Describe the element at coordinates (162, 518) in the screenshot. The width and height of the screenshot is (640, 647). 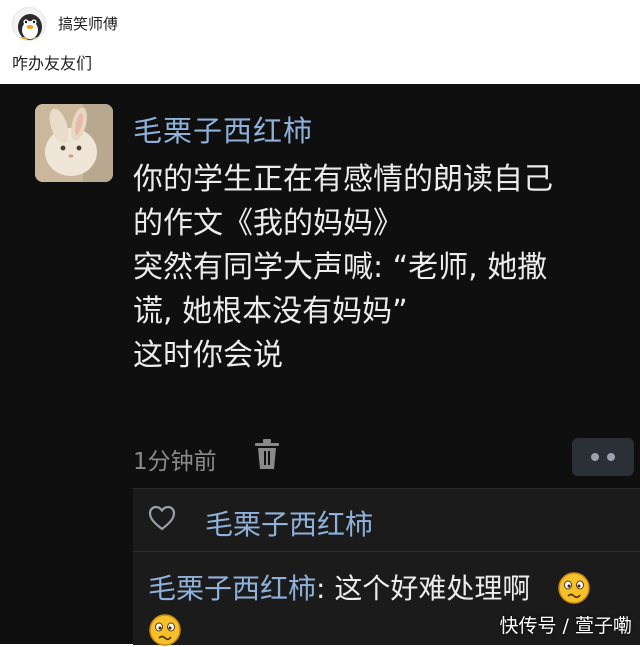
I see `heart-icon` at that location.